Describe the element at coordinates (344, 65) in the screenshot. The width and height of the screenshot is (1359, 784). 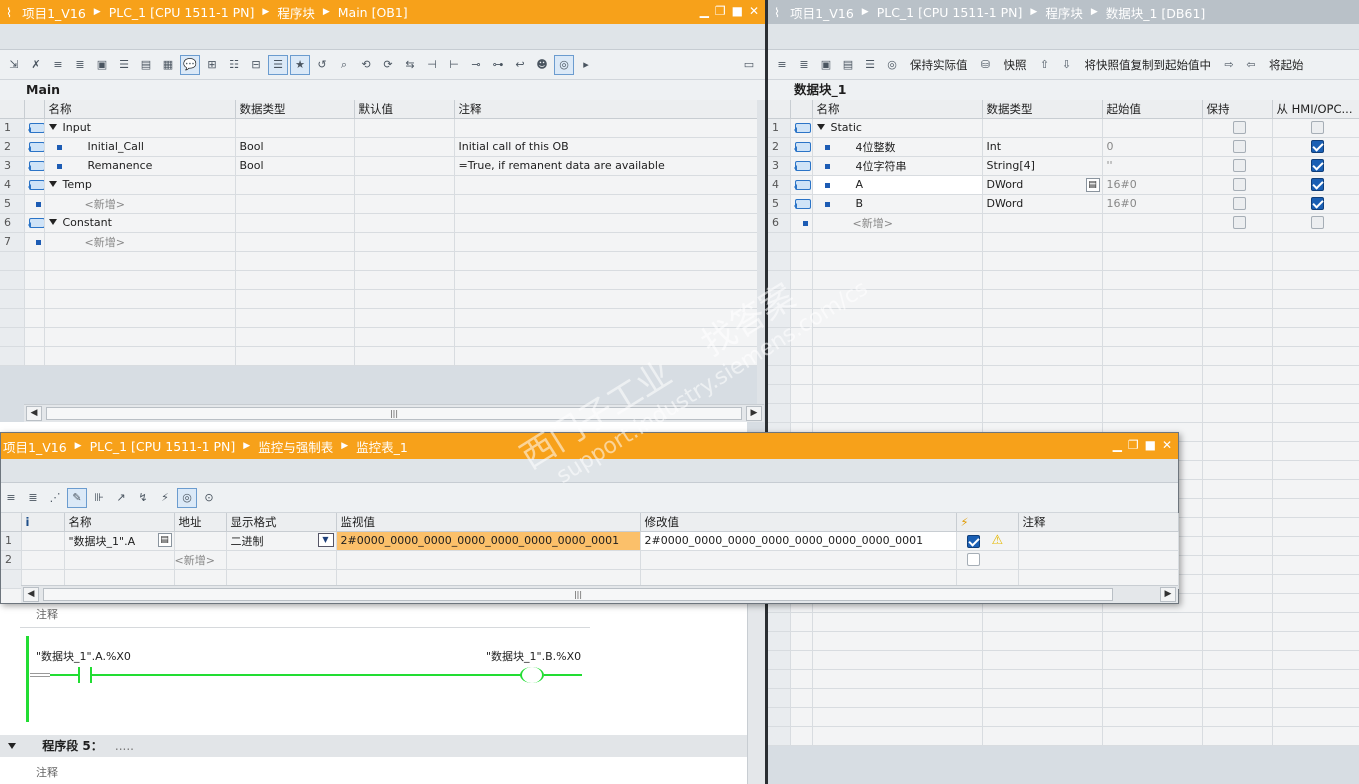
I see `search-icon: ⌕` at that location.